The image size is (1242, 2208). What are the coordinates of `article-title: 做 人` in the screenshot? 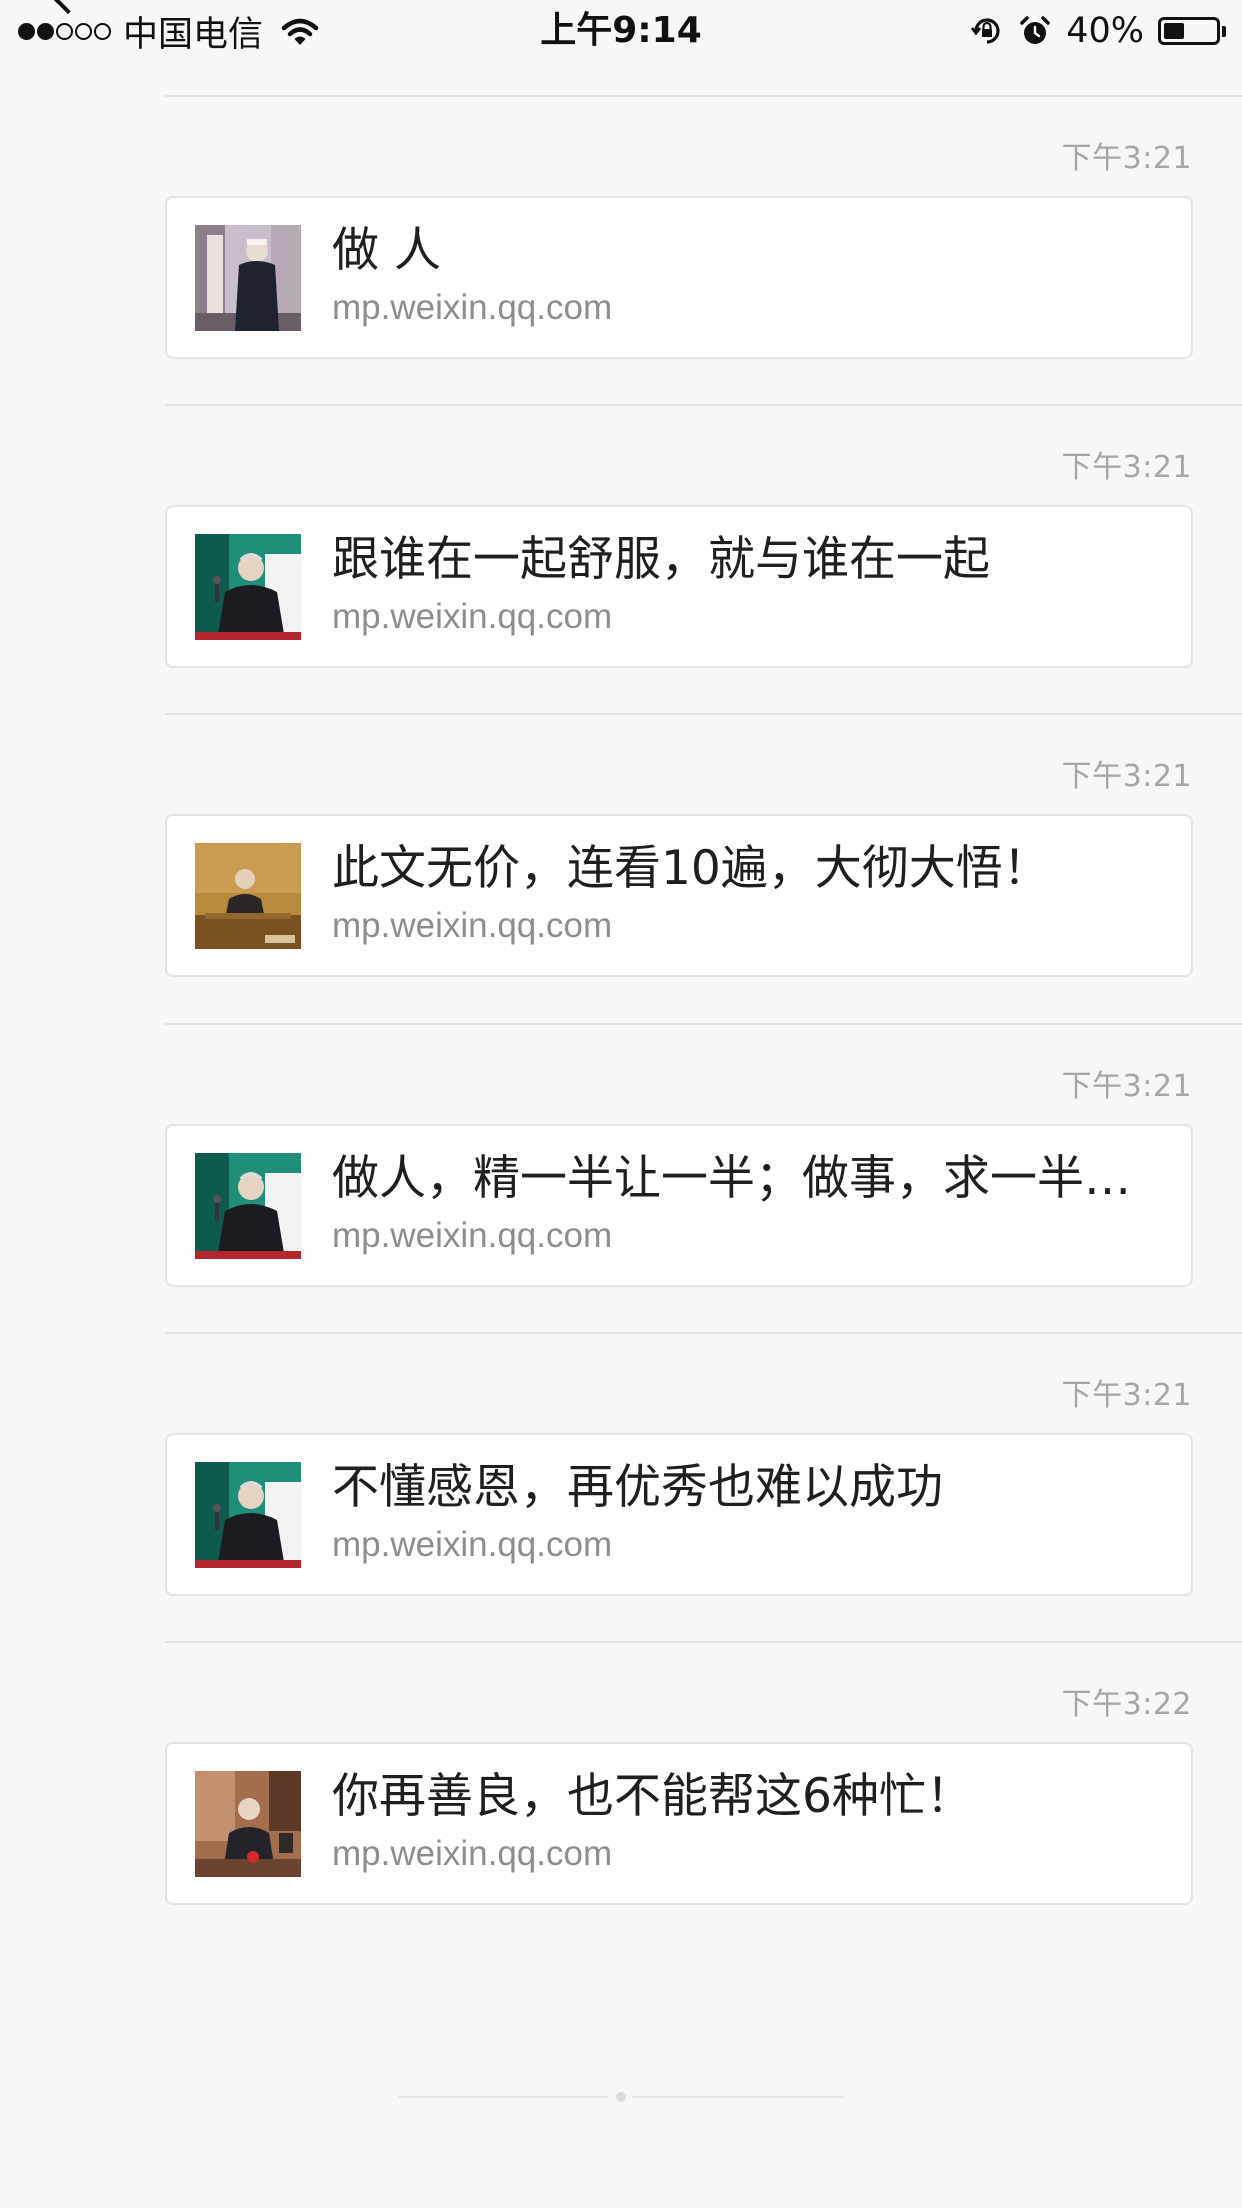 It's located at (386, 250).